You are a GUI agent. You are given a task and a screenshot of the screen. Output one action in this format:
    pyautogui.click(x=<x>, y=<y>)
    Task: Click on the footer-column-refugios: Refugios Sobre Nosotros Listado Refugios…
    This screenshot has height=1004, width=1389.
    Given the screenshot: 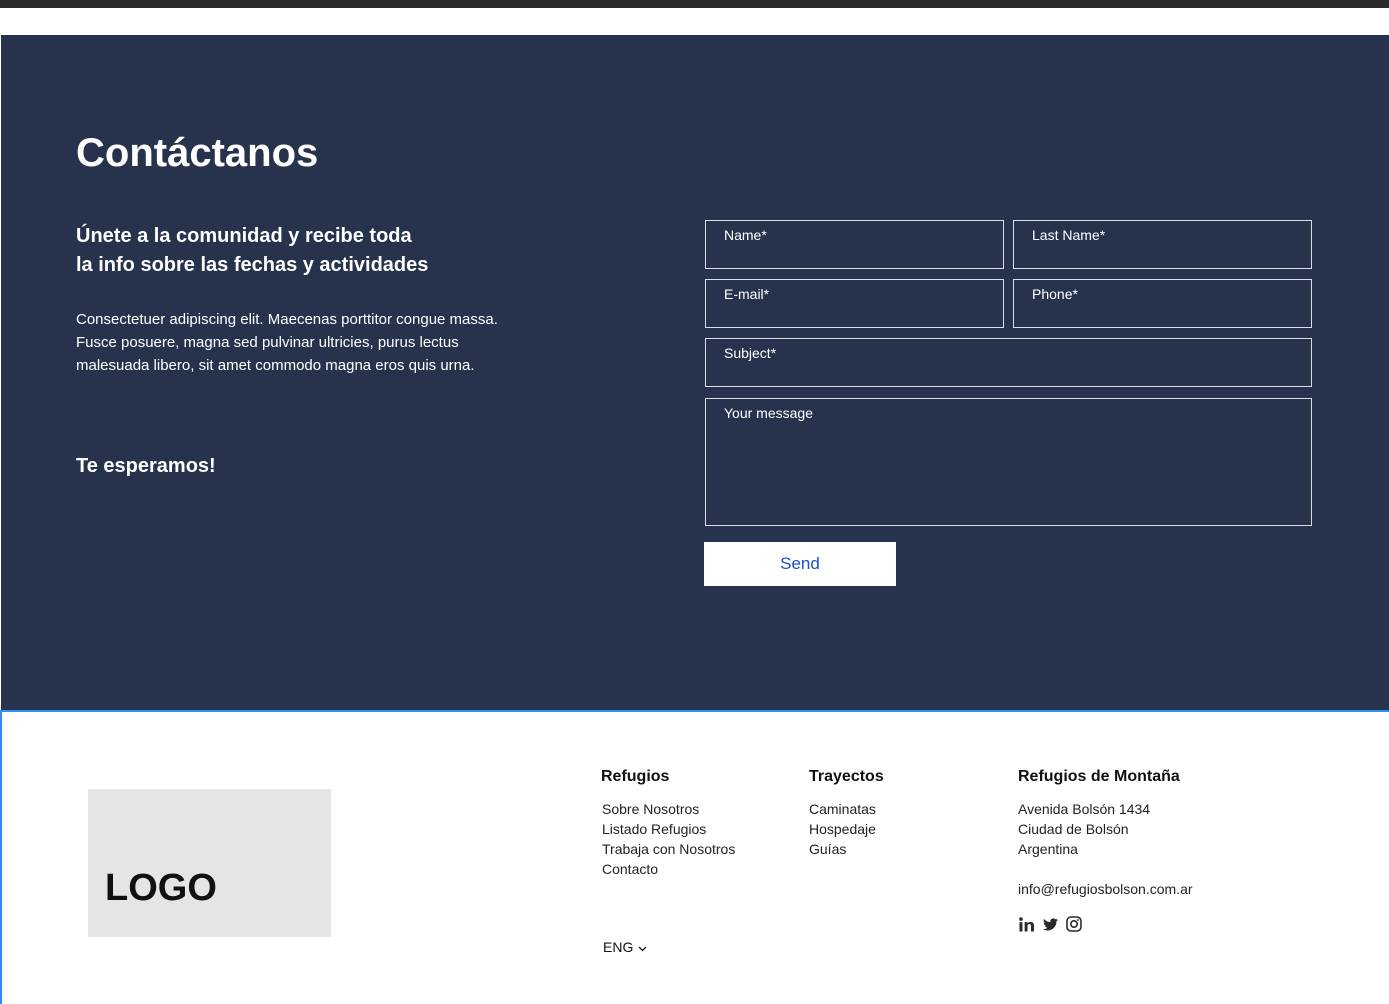 What is the action you would take?
    pyautogui.click(x=668, y=823)
    